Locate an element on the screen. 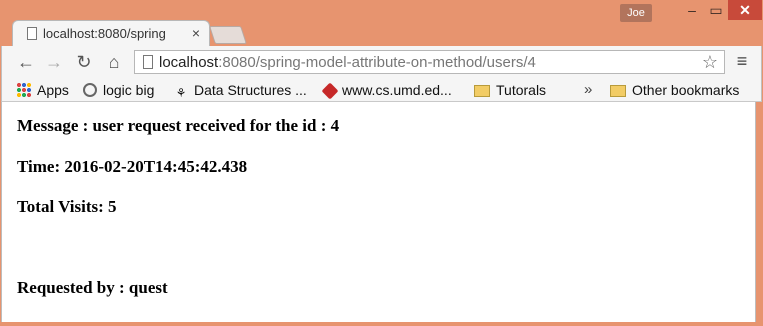  bookmark-logic-big: logic big is located at coordinates (118, 90).